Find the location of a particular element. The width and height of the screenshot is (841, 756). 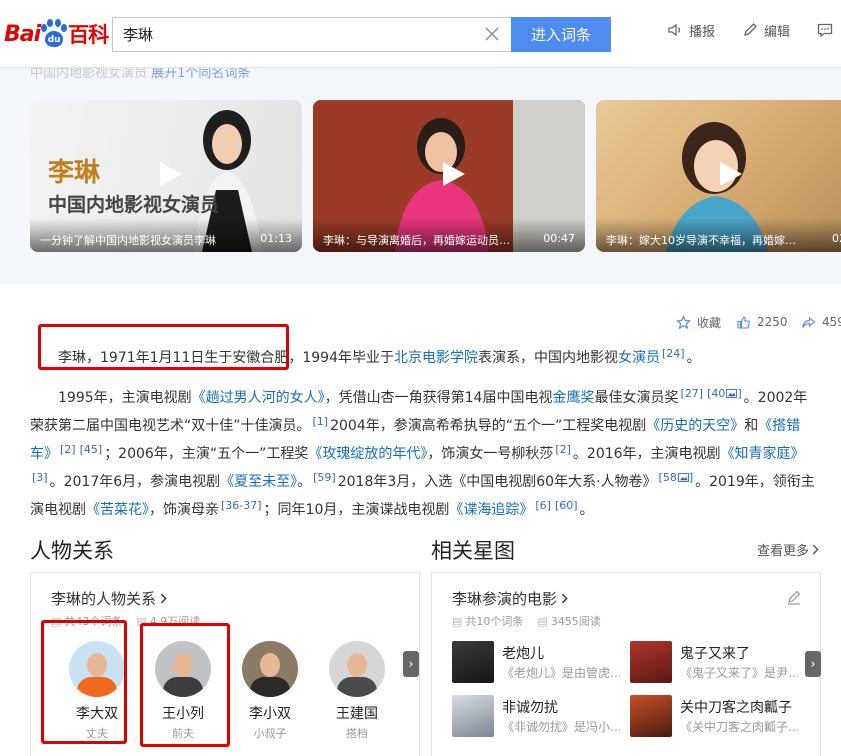

career-text: 2018年3月，入选《中国电视剧60年大系·人物卷》 is located at coordinates (497, 482).